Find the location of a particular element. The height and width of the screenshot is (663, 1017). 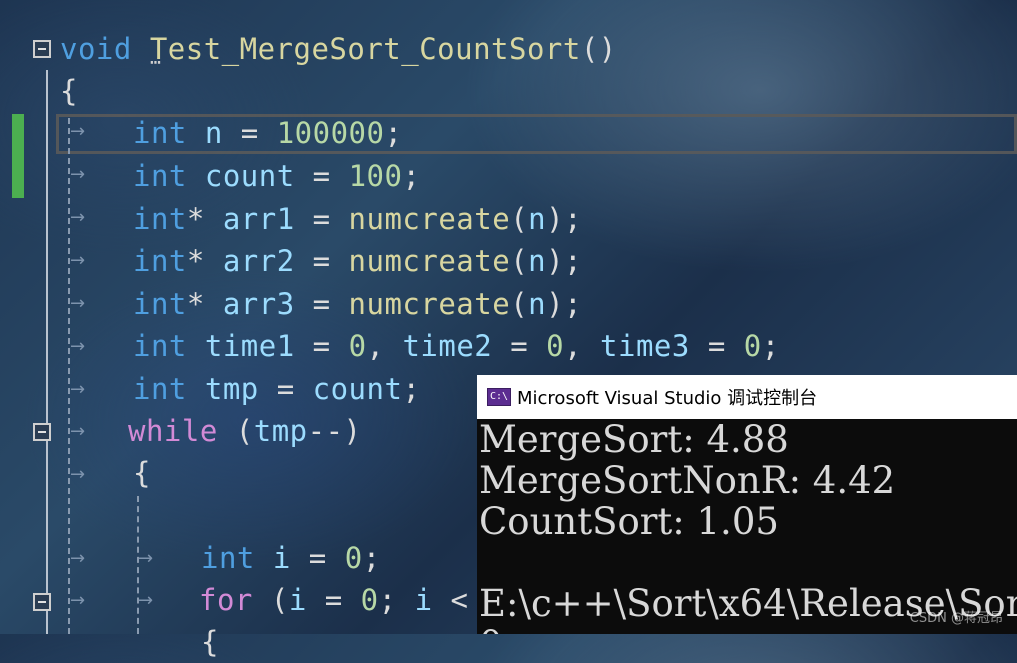

console-line: MergeSort: 4.88 is located at coordinates (634, 439).